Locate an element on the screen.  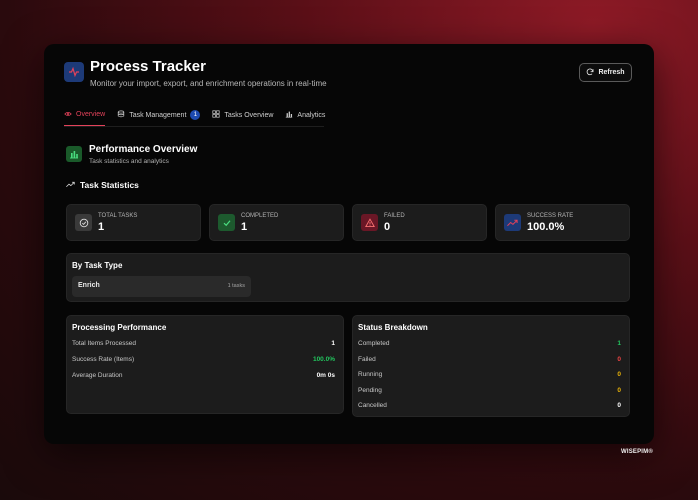
tab-task-management: Task Management 1 is located at coordinates (159, 117).